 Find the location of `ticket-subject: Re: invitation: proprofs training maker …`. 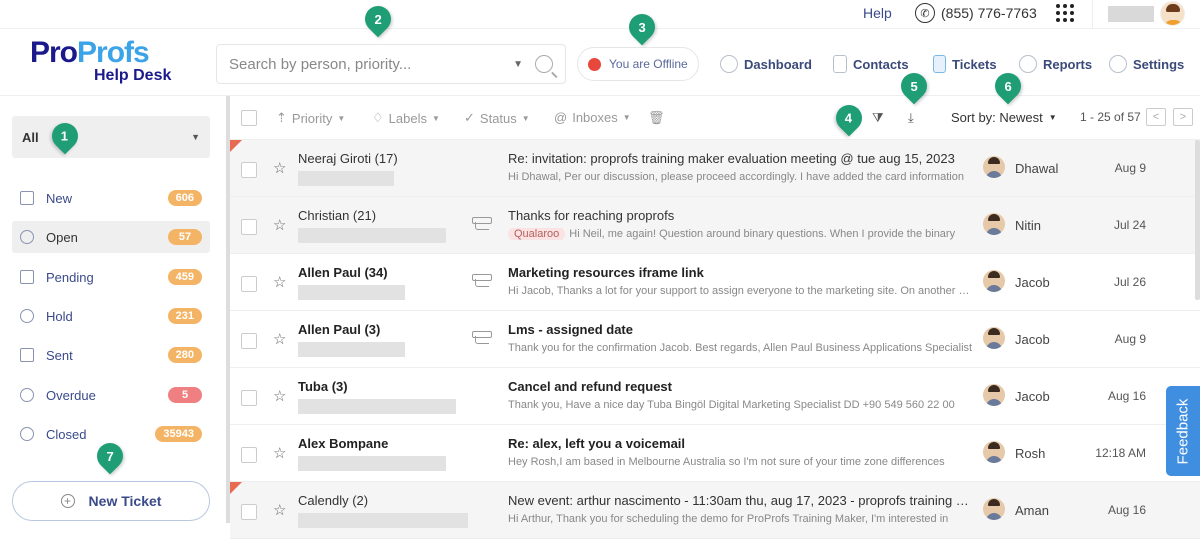

ticket-subject: Re: invitation: proprofs training maker … is located at coordinates (740, 158).